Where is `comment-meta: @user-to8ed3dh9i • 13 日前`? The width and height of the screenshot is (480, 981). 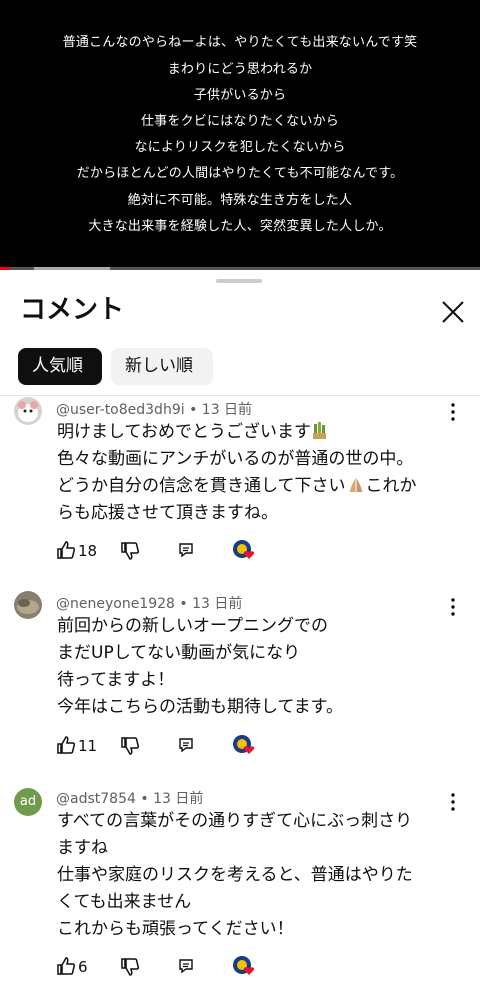 comment-meta: @user-to8ed3dh9i • 13 日前 is located at coordinates (154, 410).